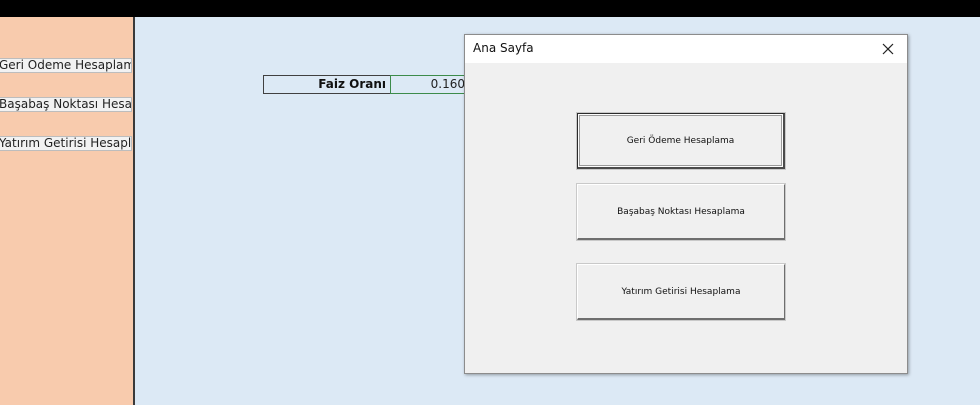 This screenshot has height=405, width=980. What do you see at coordinates (428, 84) in the screenshot?
I see `interest-rate-value-cell: 0.160` at bounding box center [428, 84].